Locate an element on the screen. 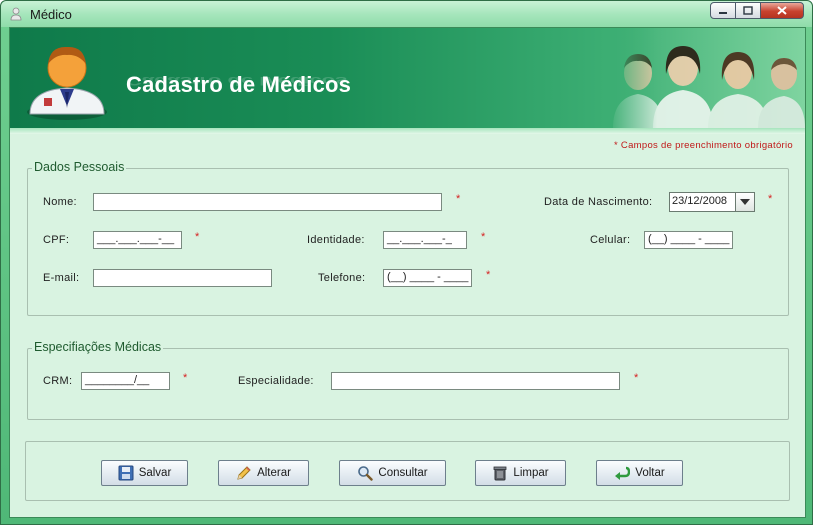 The width and height of the screenshot is (813, 525). consultar-label: Consultar is located at coordinates (403, 473).